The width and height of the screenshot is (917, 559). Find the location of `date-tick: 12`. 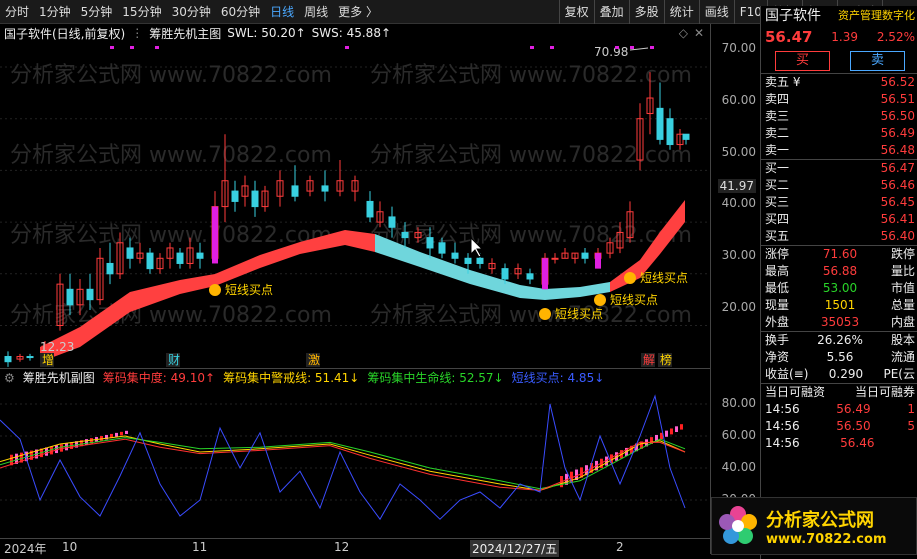

date-tick: 12 is located at coordinates (342, 547).